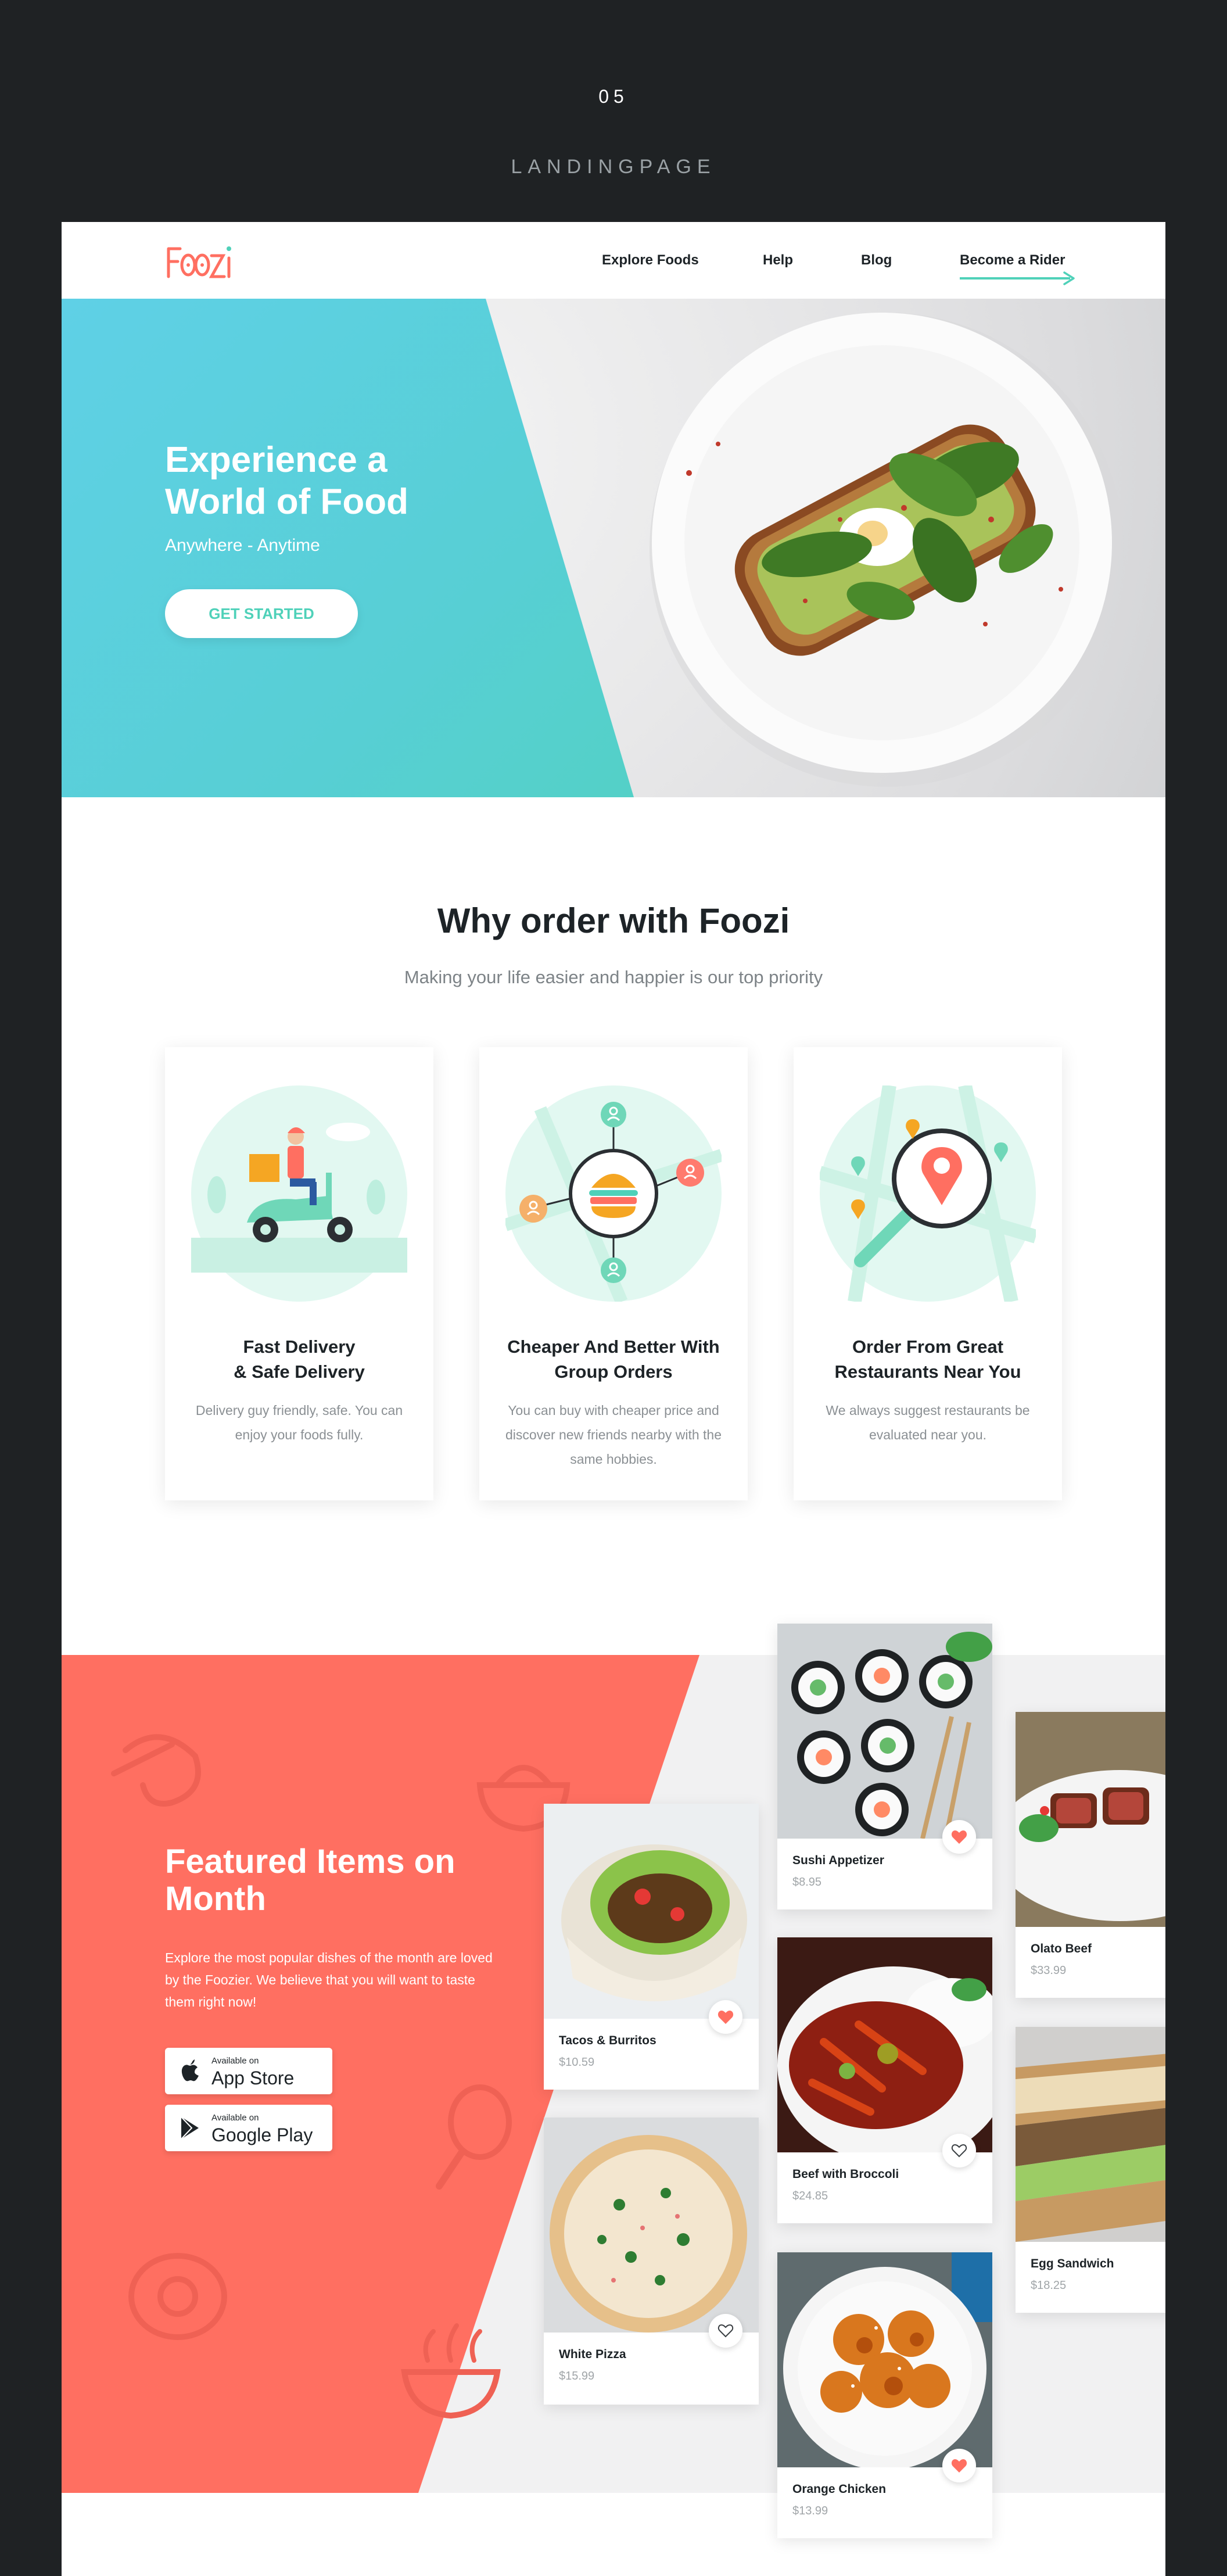 The width and height of the screenshot is (1227, 2576). I want to click on navbar: Explore Foods Help Blog Become a Rider, so click(613, 260).